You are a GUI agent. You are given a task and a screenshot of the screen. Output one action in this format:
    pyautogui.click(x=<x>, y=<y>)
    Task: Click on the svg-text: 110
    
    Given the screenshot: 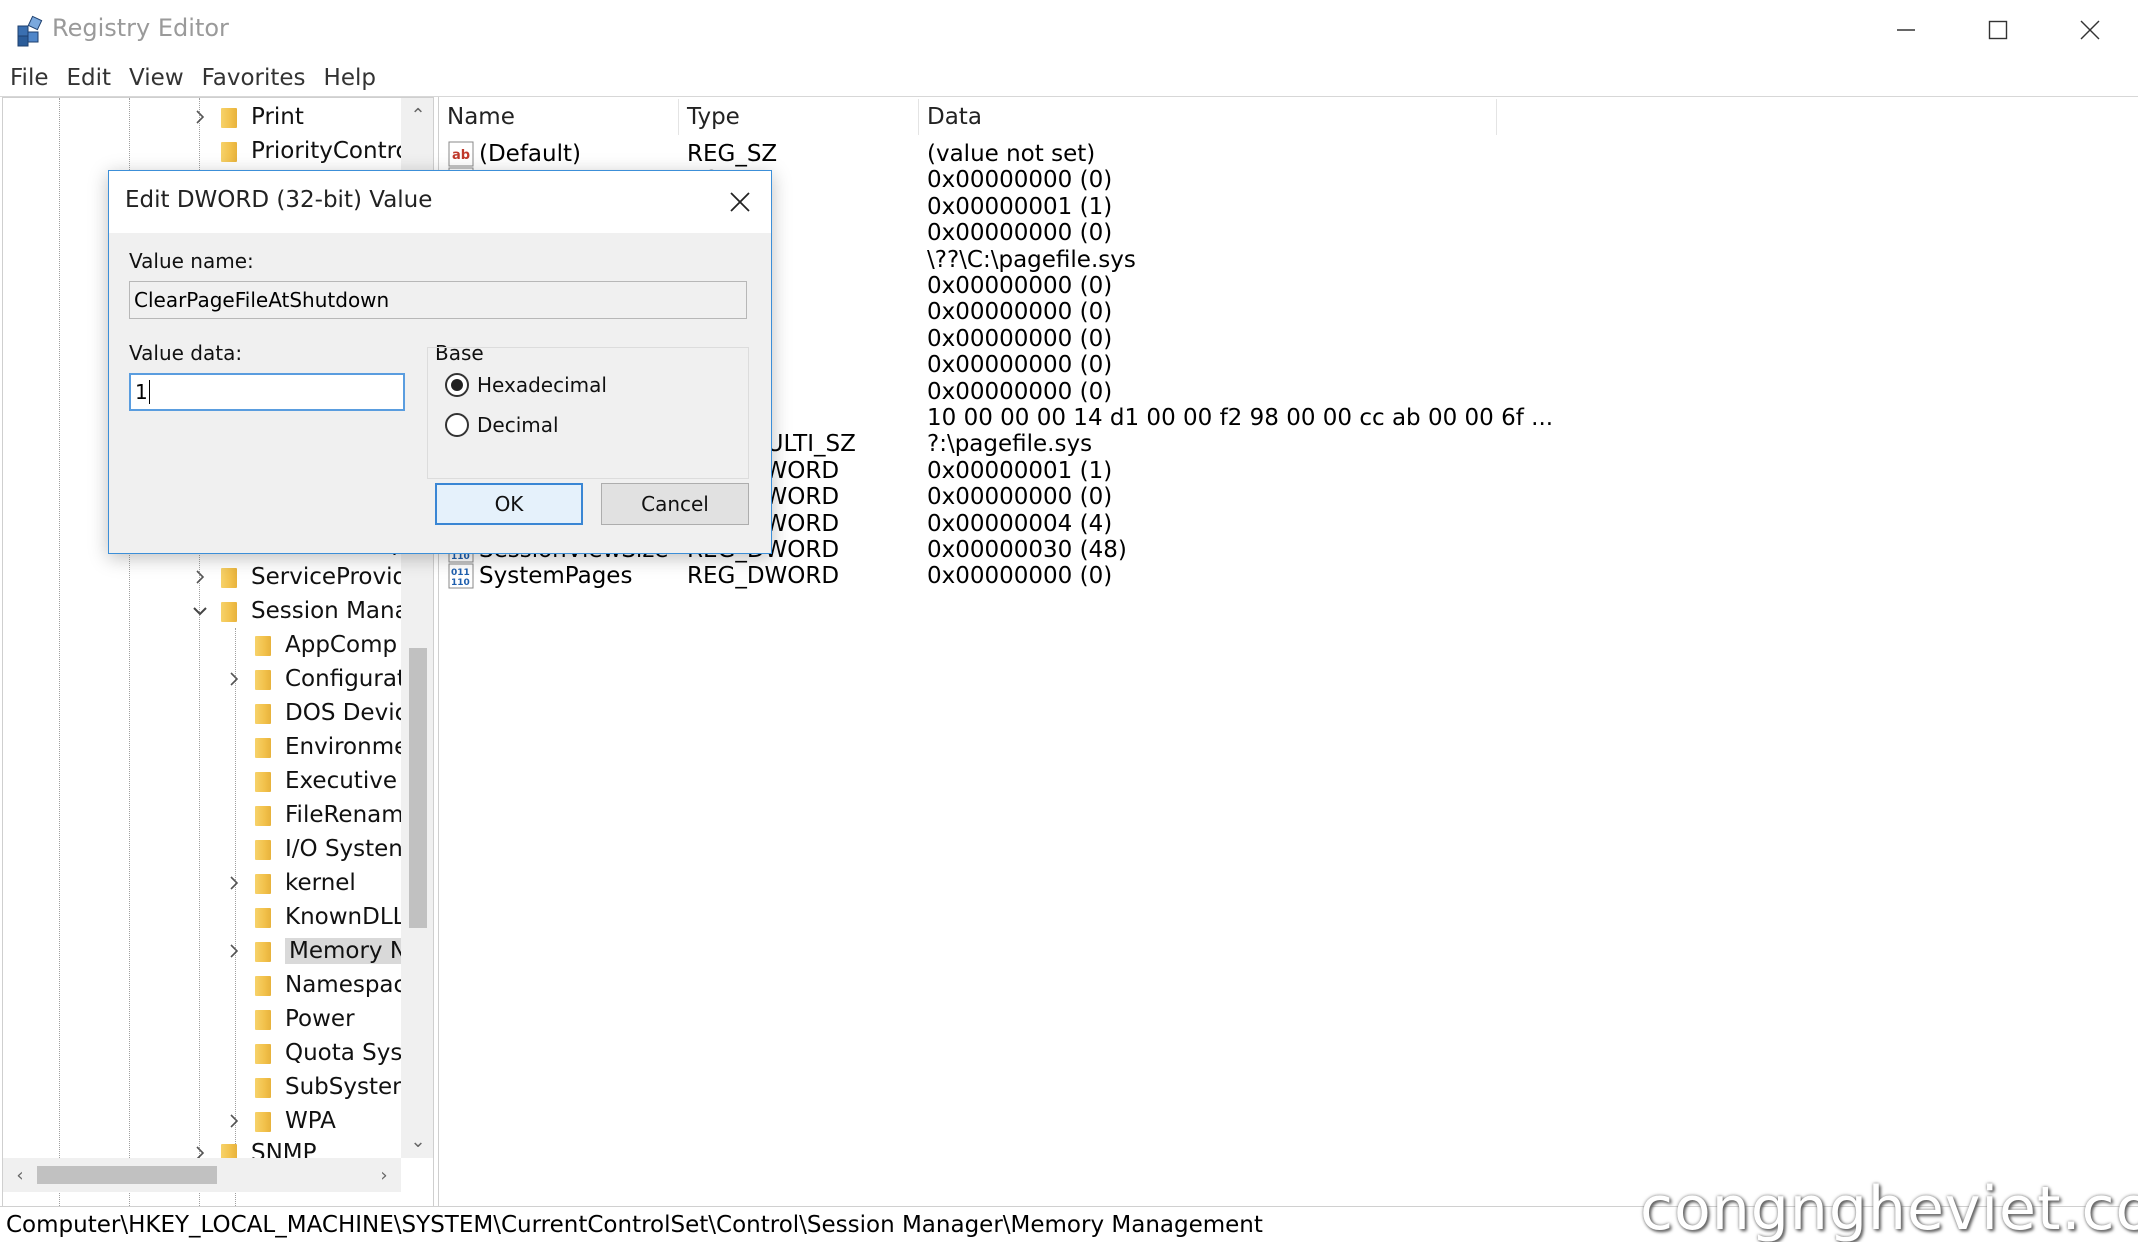 What is the action you would take?
    pyautogui.click(x=460, y=583)
    